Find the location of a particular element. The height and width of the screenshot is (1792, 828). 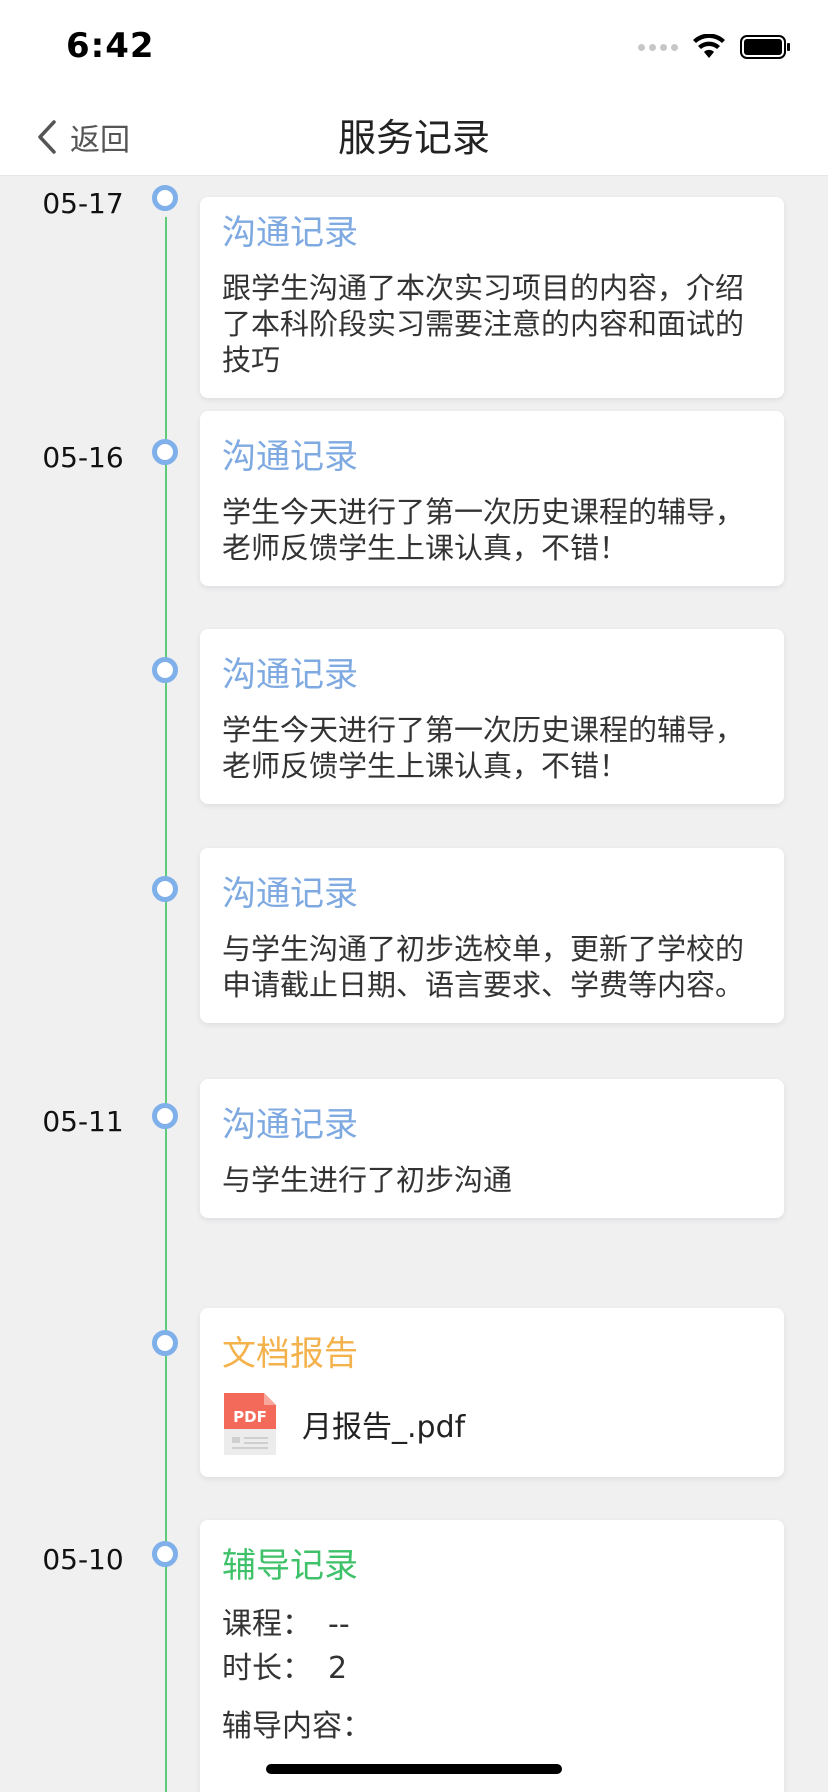

status-icons is located at coordinates (715, 47).